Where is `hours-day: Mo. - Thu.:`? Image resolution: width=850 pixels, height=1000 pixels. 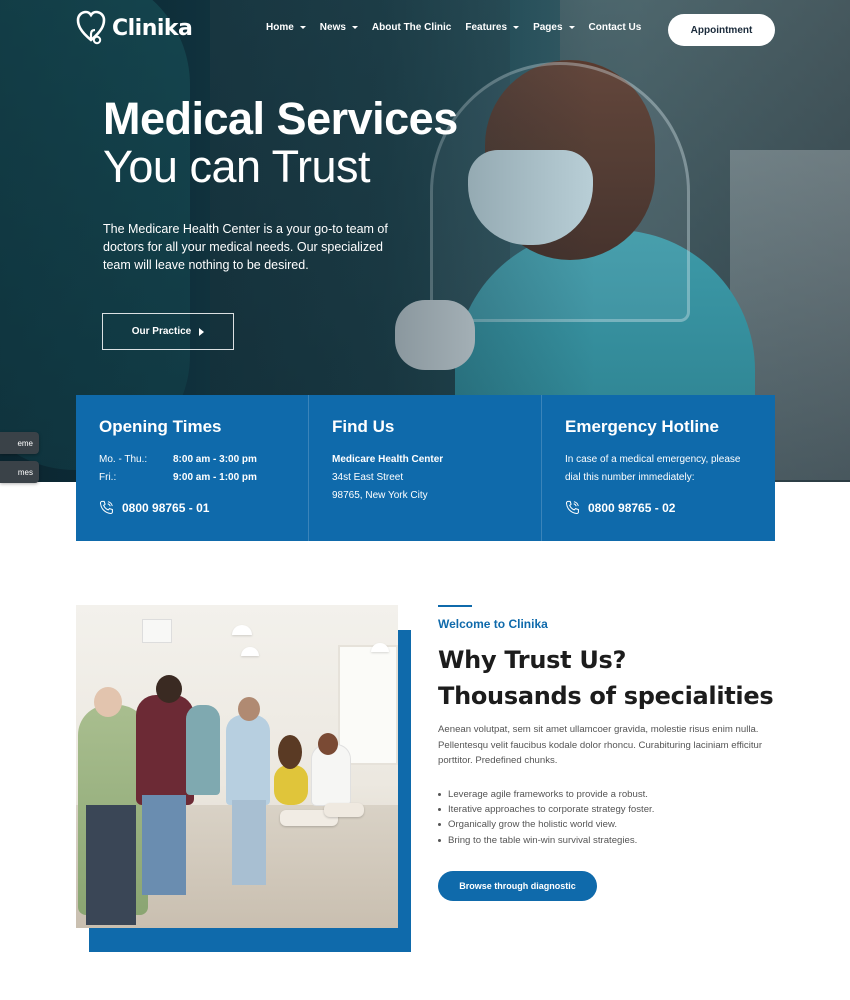 hours-day: Mo. - Thu.: is located at coordinates (123, 459).